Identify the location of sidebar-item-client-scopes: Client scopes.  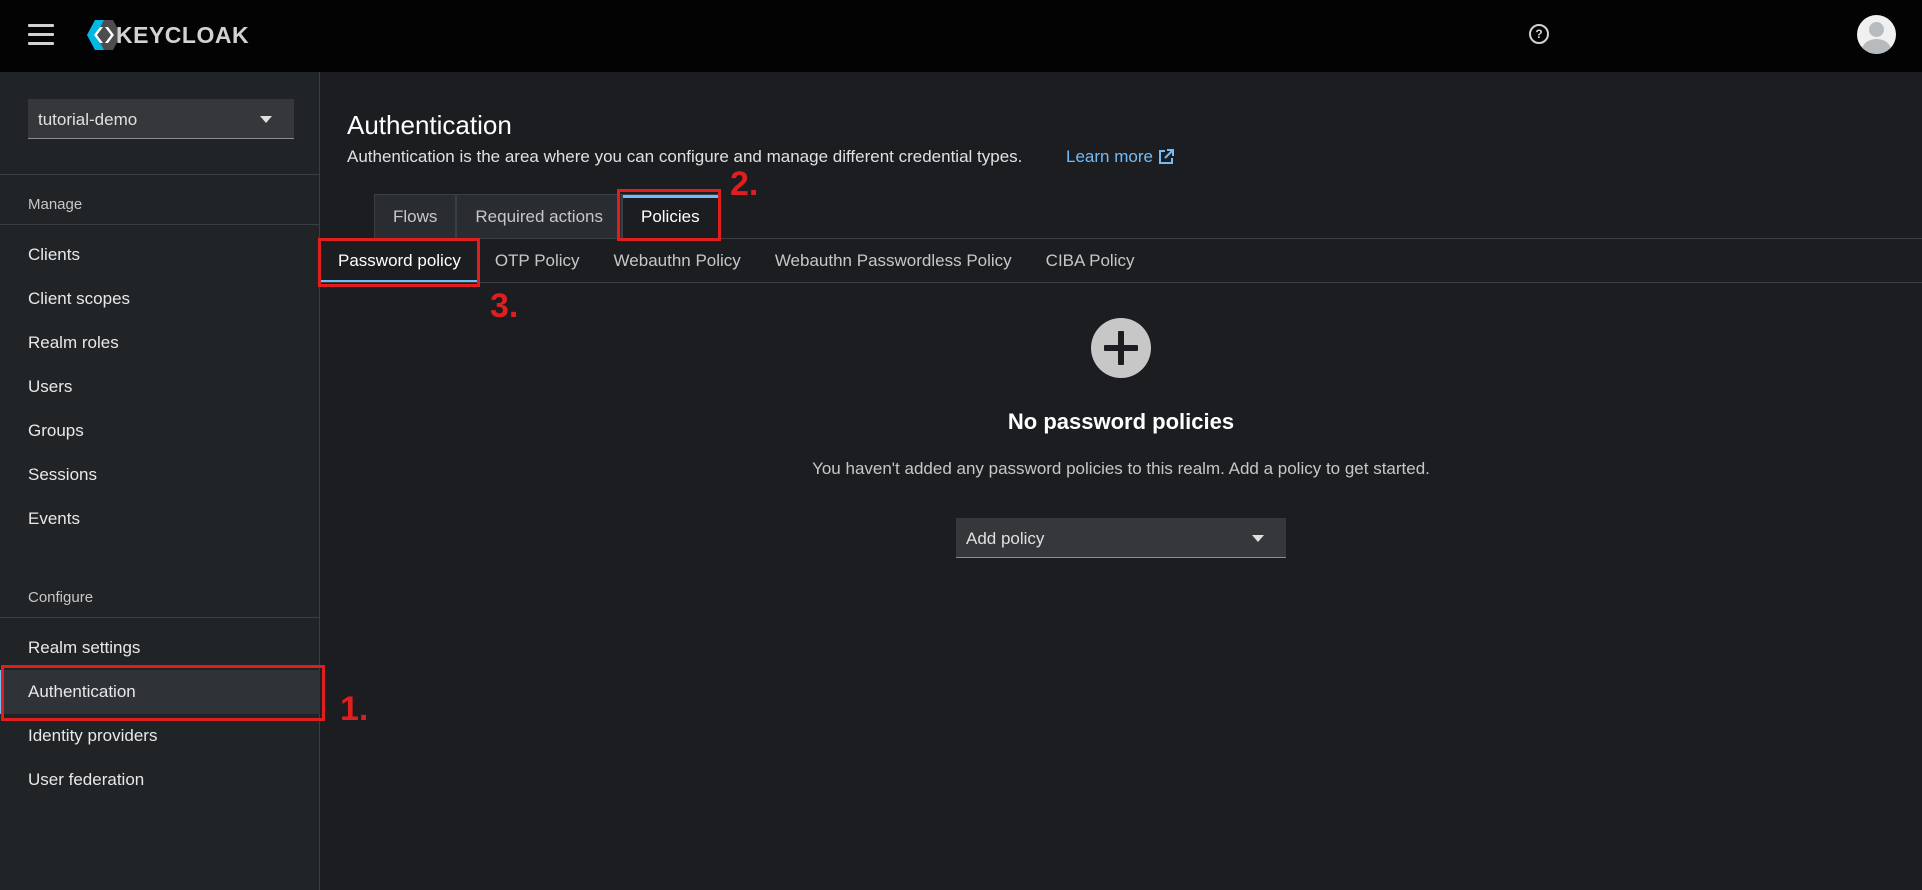
(160, 299).